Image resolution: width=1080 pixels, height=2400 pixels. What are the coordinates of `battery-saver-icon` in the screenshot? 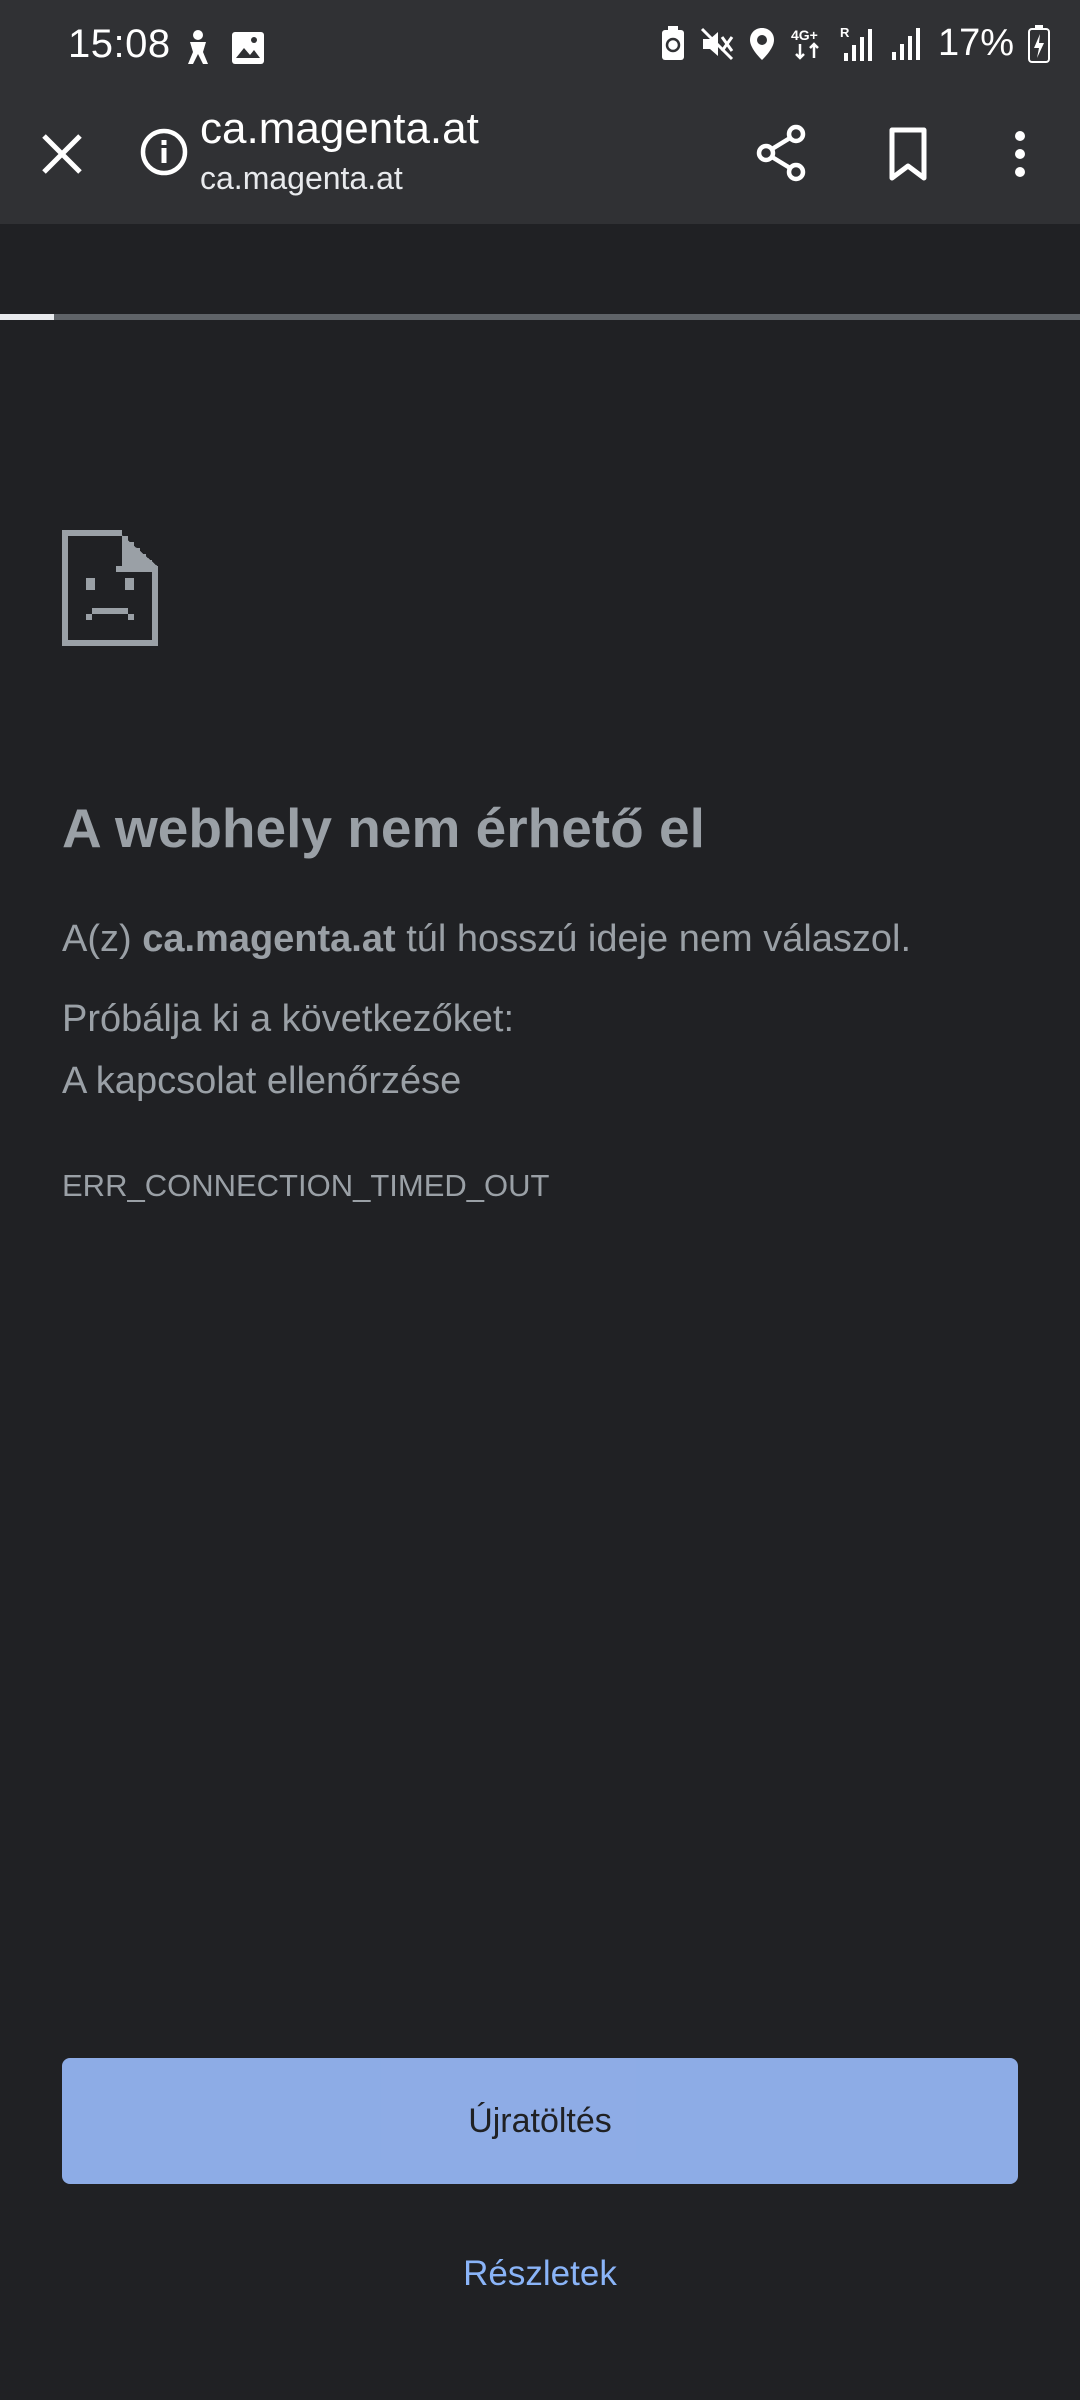 It's located at (673, 43).